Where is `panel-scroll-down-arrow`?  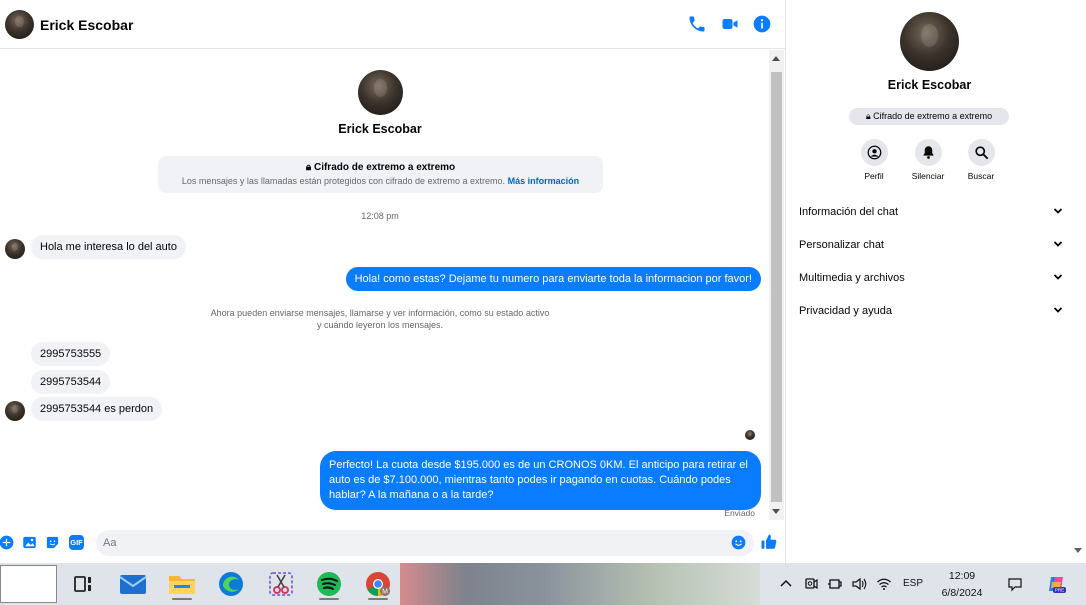
panel-scroll-down-arrow is located at coordinates (1078, 550).